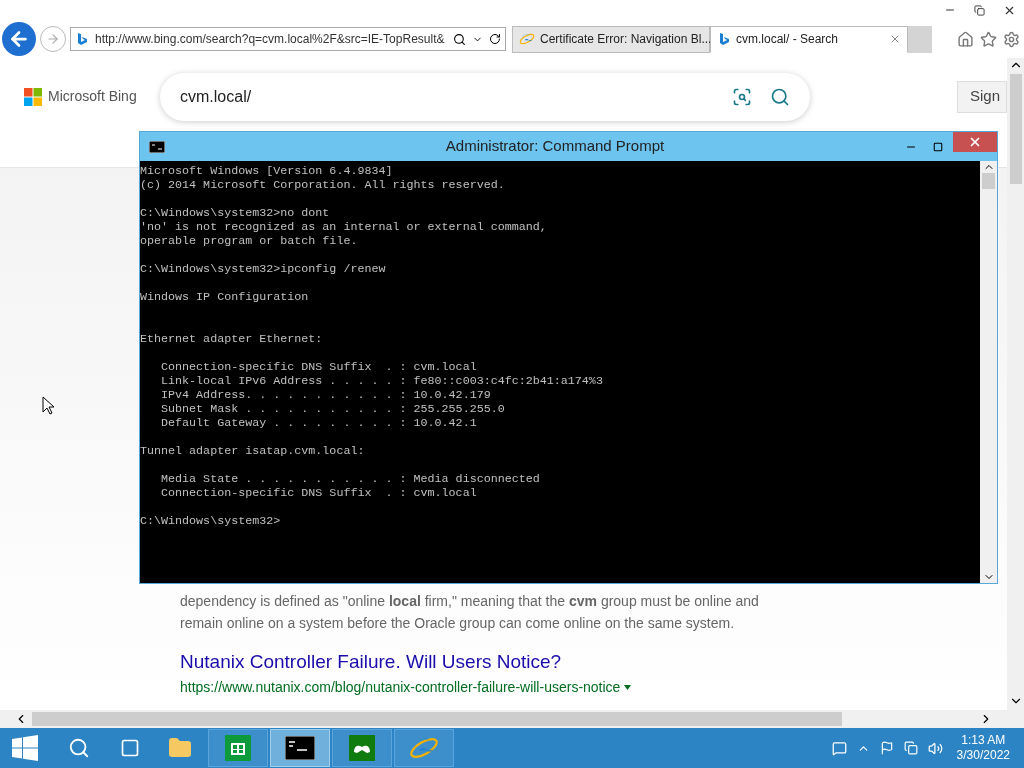  What do you see at coordinates (459, 39) in the screenshot?
I see `search-icon` at bounding box center [459, 39].